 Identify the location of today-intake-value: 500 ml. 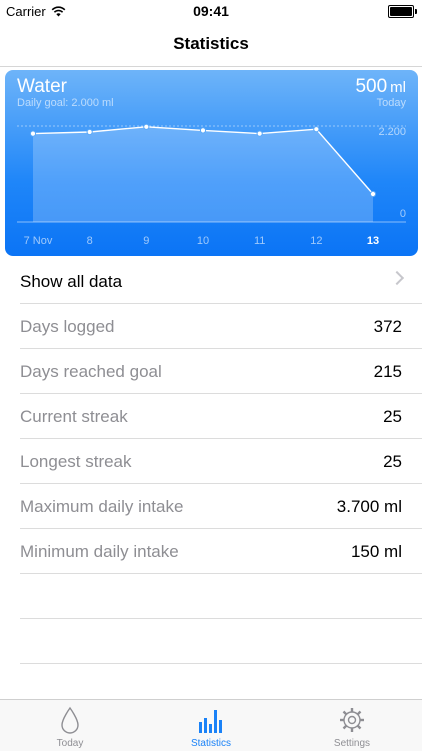
(380, 87).